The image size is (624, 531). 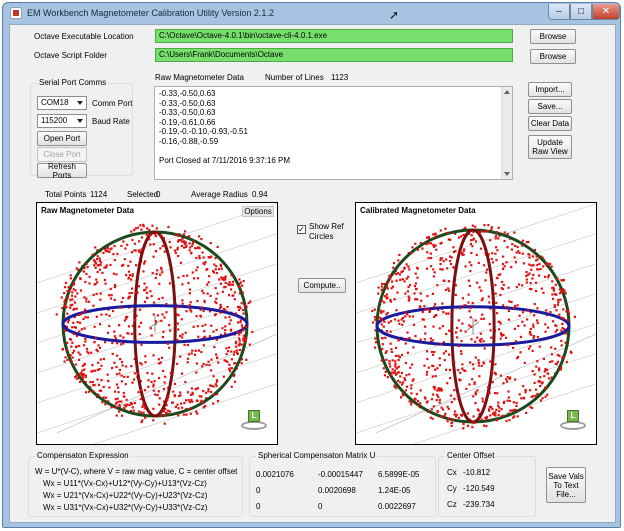 What do you see at coordinates (62, 138) in the screenshot?
I see `open-port-button: Open Port` at bounding box center [62, 138].